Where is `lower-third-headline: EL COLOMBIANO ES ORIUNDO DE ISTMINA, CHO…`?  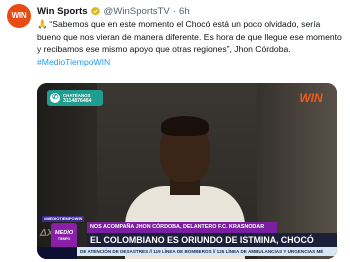
lower-third-headline: EL COLOMBIANO ES ORIUNDO DE ISTMINA, CHO… is located at coordinates (212, 240).